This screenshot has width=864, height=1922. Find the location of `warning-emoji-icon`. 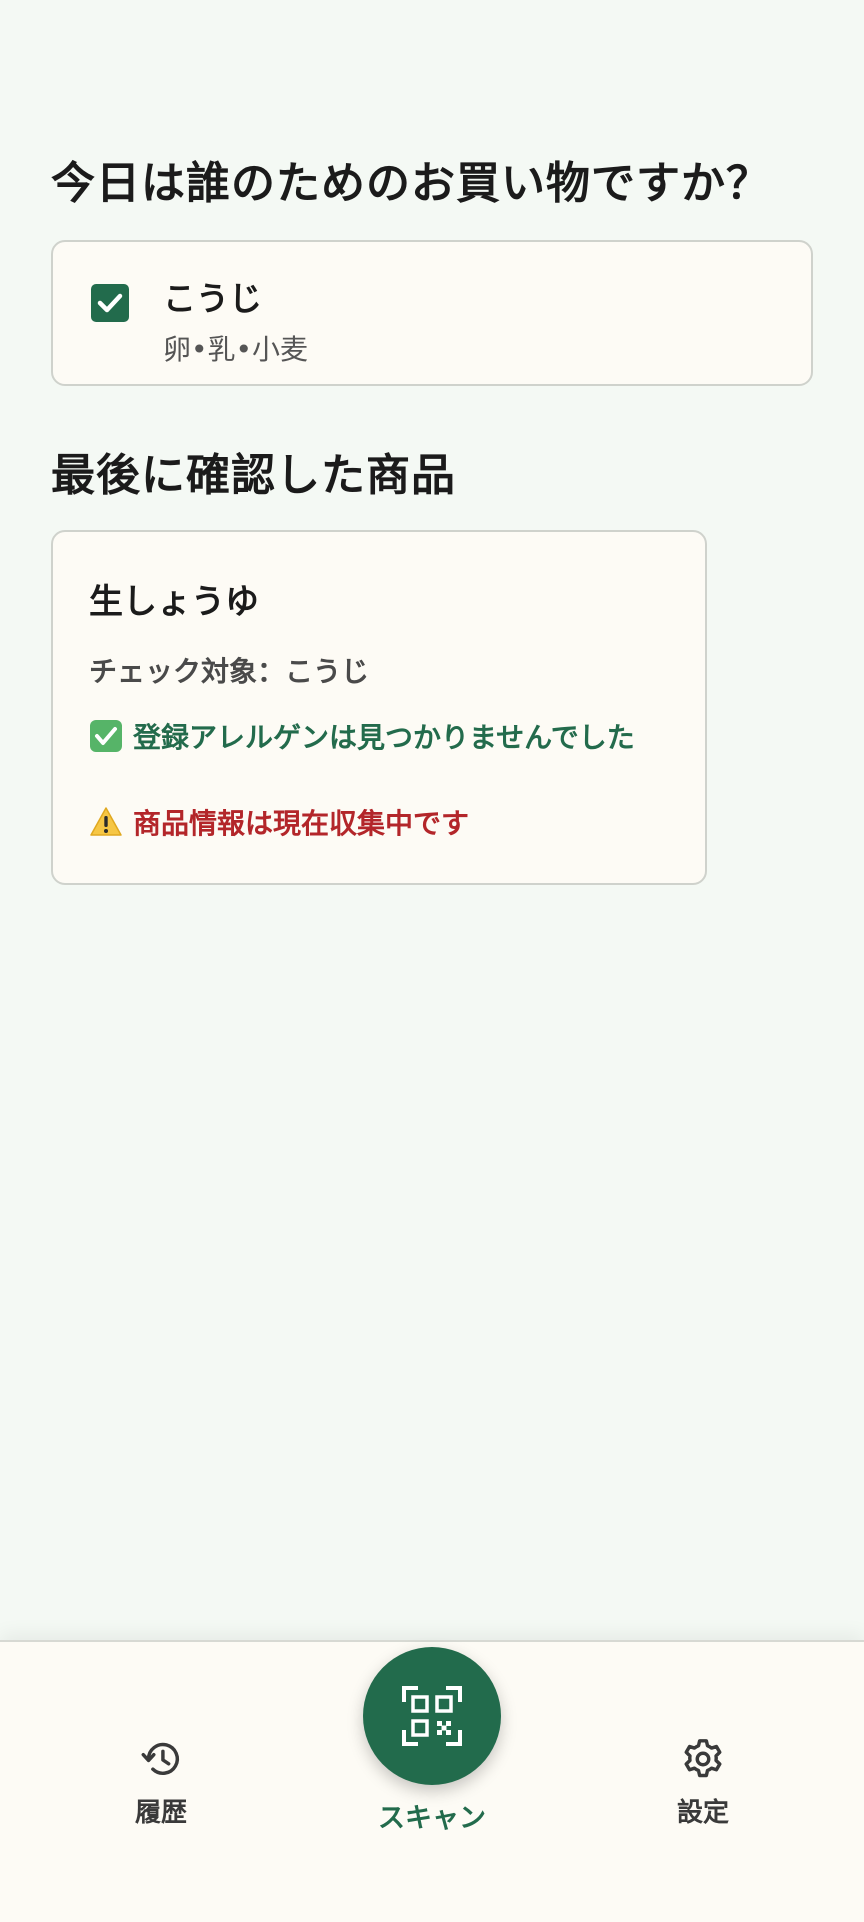

warning-emoji-icon is located at coordinates (106, 822).